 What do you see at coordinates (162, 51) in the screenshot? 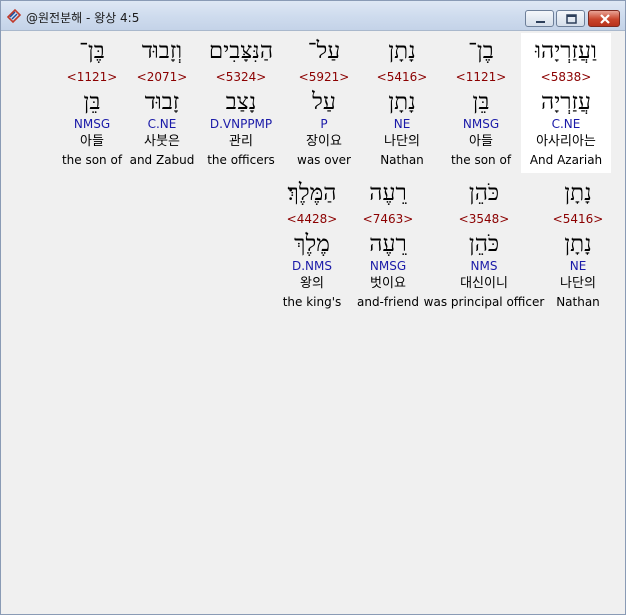
I see `hebrew-word: וְזָבוּד` at bounding box center [162, 51].